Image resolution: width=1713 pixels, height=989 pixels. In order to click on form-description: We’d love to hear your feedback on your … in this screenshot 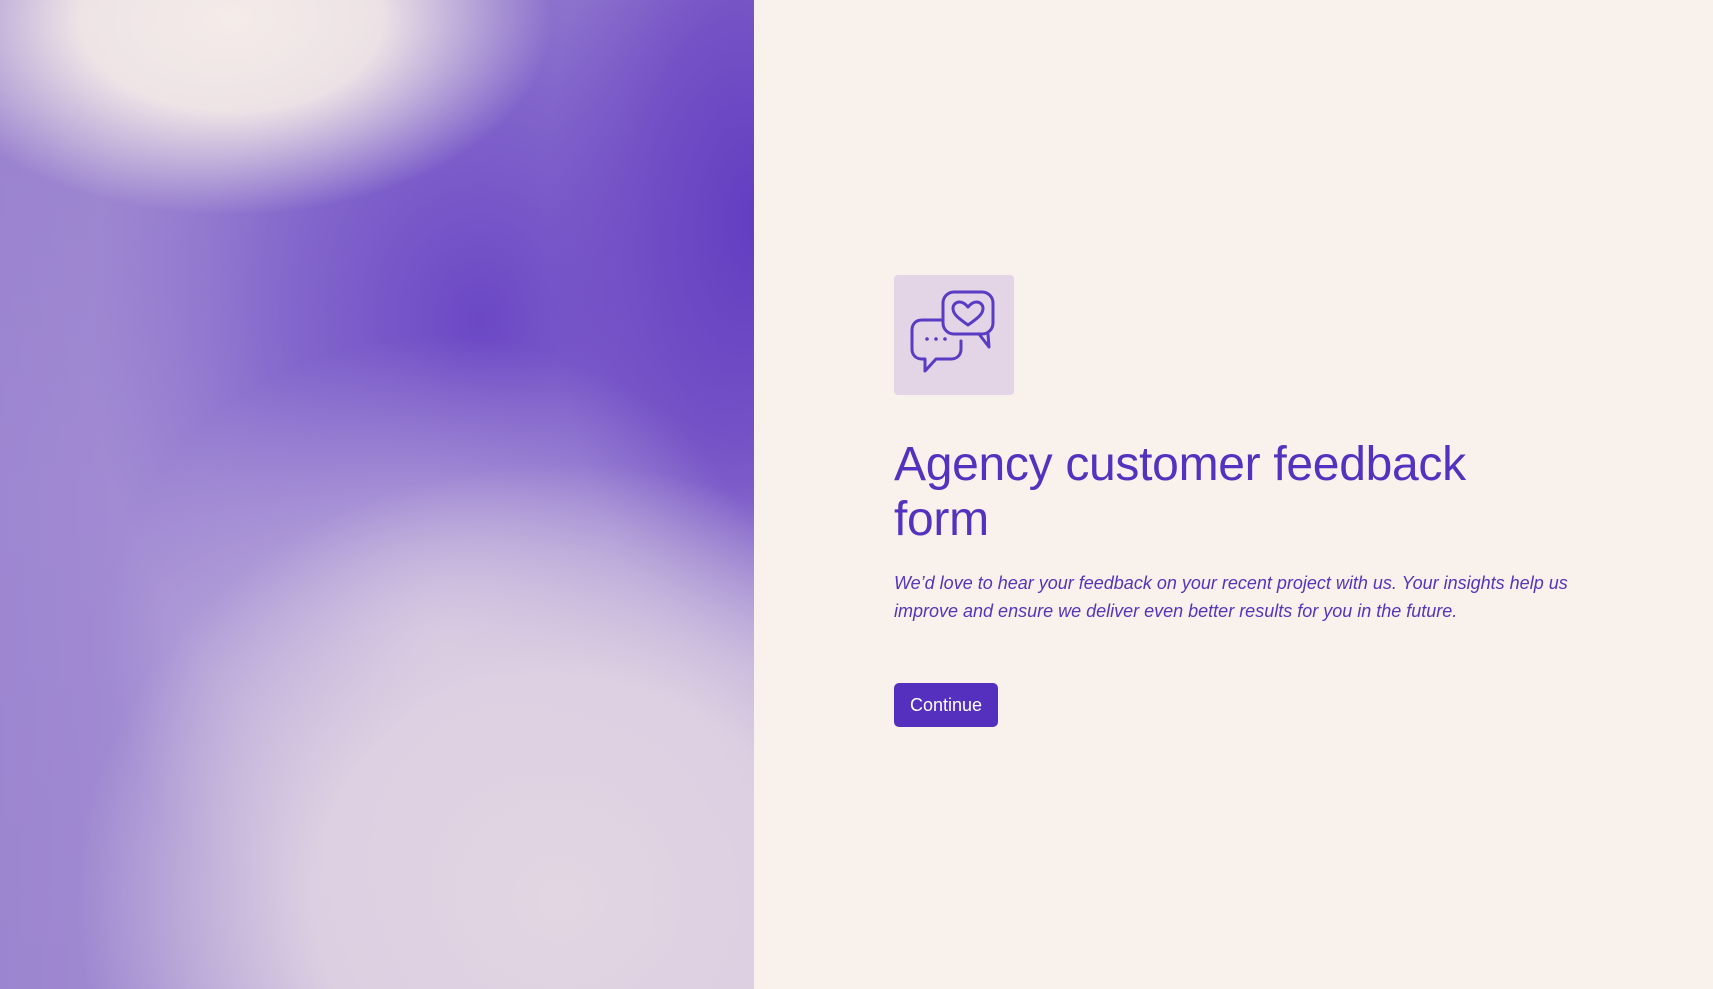, I will do `click(1231, 597)`.